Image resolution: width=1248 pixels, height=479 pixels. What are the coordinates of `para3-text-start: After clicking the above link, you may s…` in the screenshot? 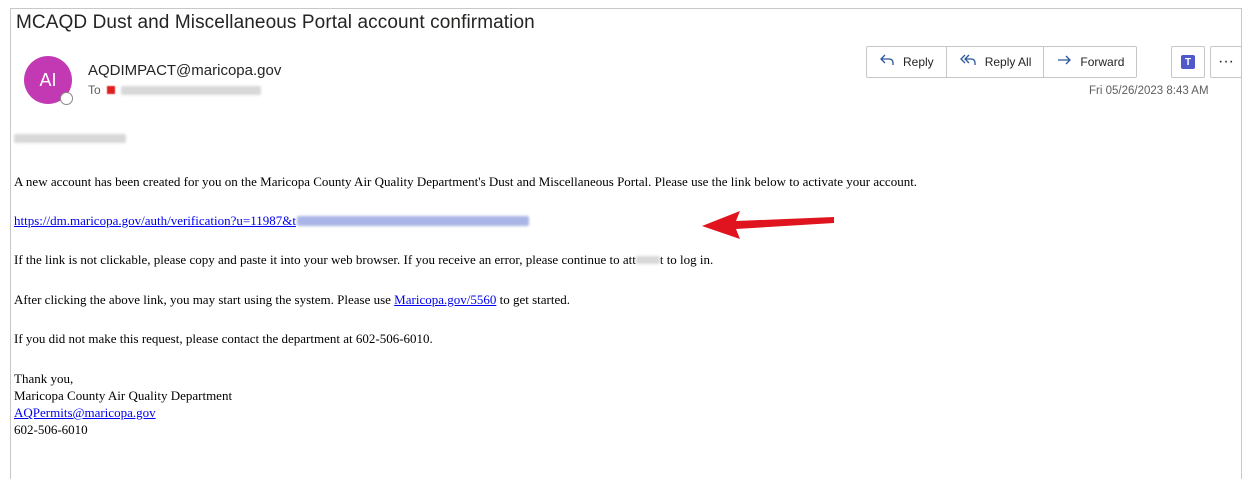 It's located at (204, 299).